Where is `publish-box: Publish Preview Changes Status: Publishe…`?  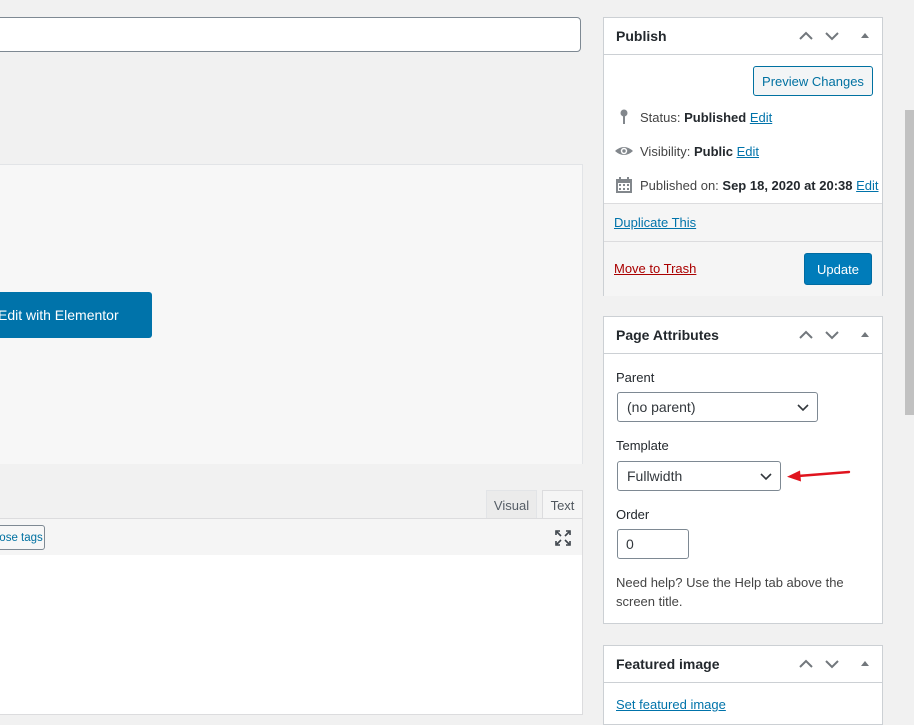
publish-box: Publish Preview Changes Status: Publishe… is located at coordinates (743, 156).